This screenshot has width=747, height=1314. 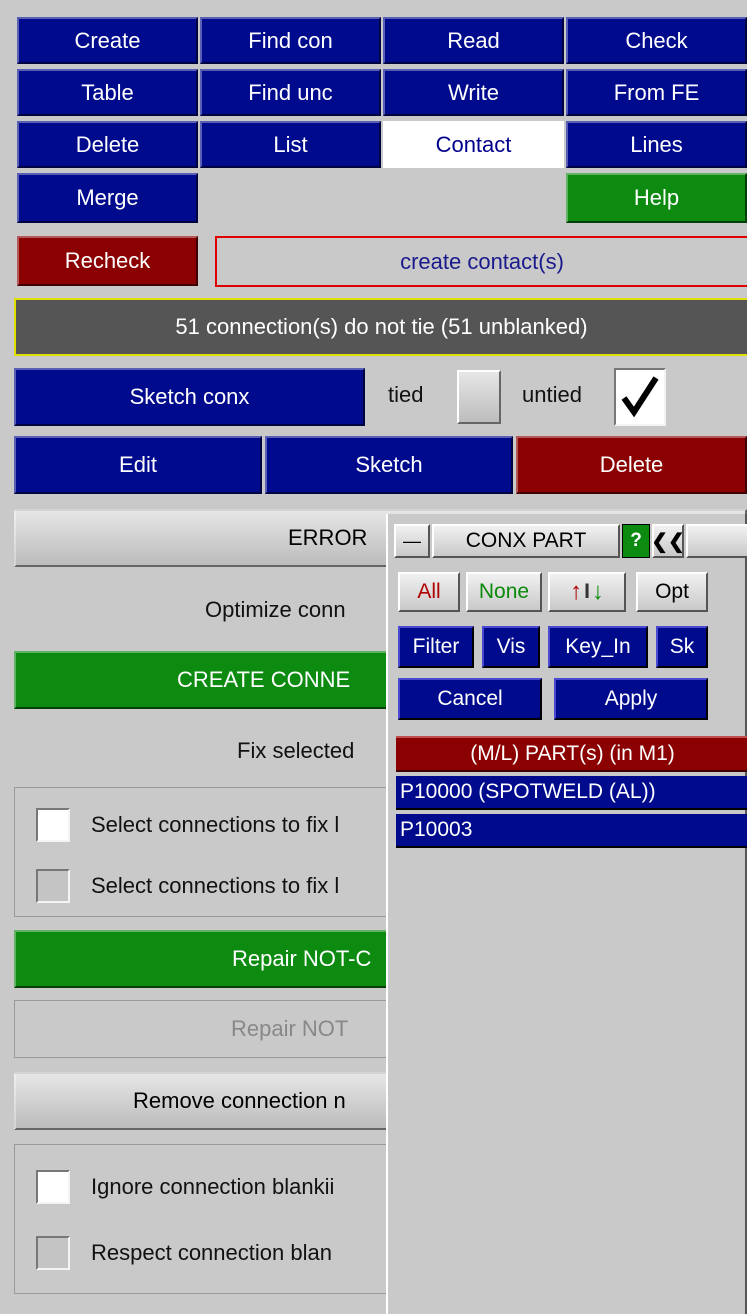 I want to click on lines-button: Lines, so click(x=656, y=144).